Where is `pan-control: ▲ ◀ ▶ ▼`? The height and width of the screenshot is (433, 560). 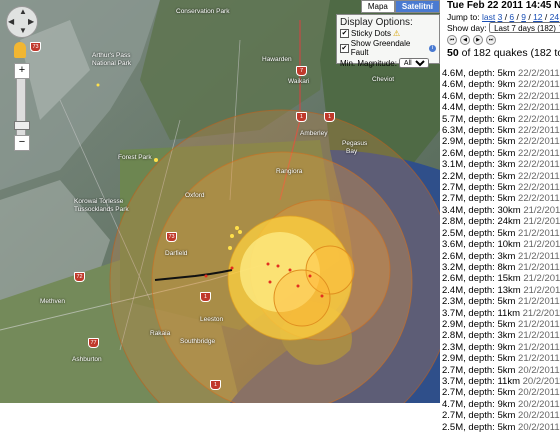
pan-control: ▲ ◀ ▶ ▼ is located at coordinates (22, 22).